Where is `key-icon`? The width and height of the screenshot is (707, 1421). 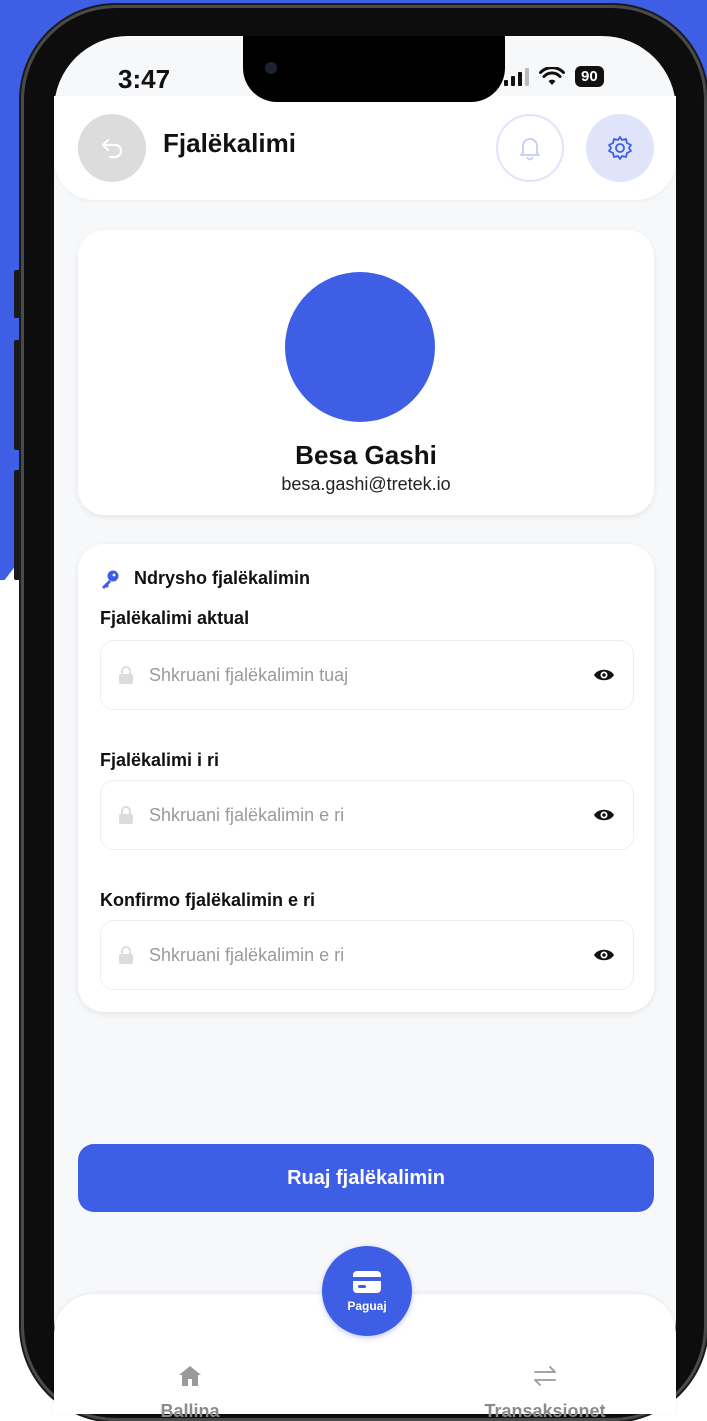
key-icon is located at coordinates (110, 579).